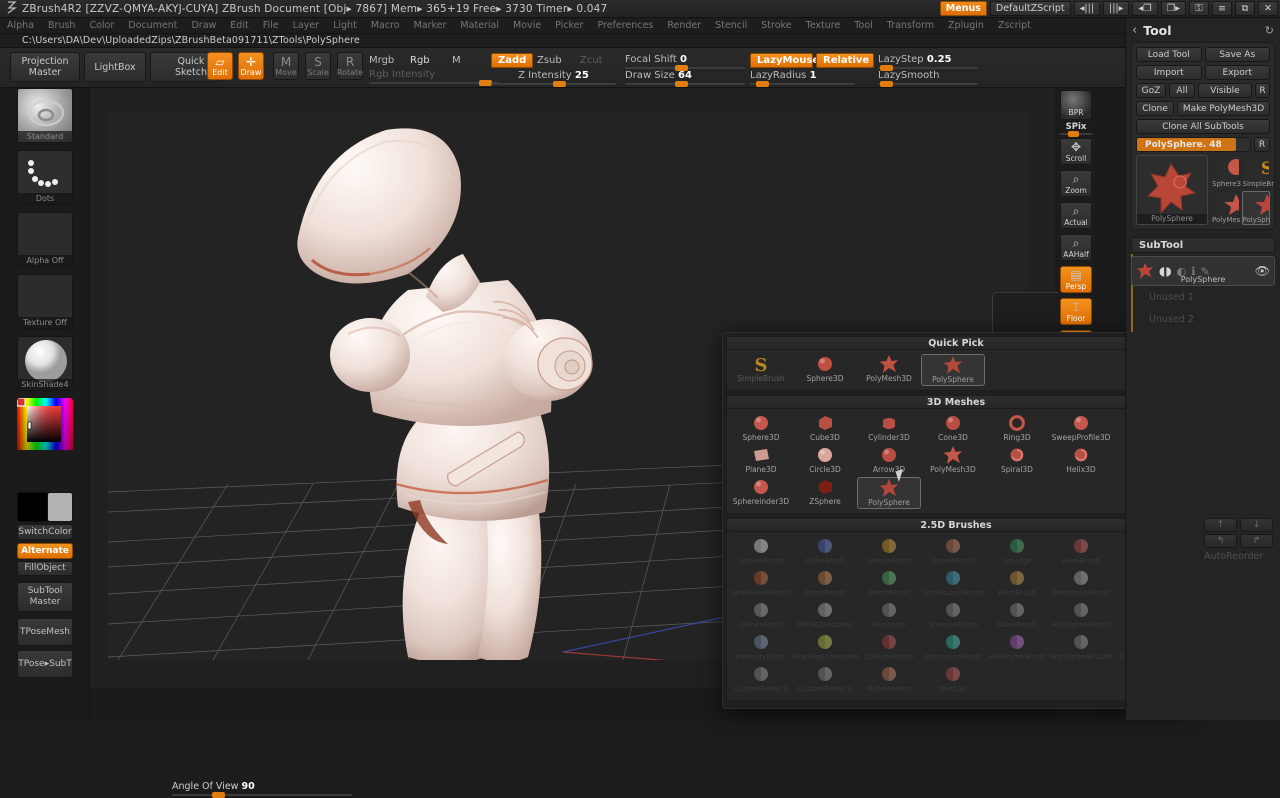 This screenshot has height=798, width=1280. What do you see at coordinates (825, 680) in the screenshot?
I see `palette-item-customfisher--v: CustomFisher V` at bounding box center [825, 680].